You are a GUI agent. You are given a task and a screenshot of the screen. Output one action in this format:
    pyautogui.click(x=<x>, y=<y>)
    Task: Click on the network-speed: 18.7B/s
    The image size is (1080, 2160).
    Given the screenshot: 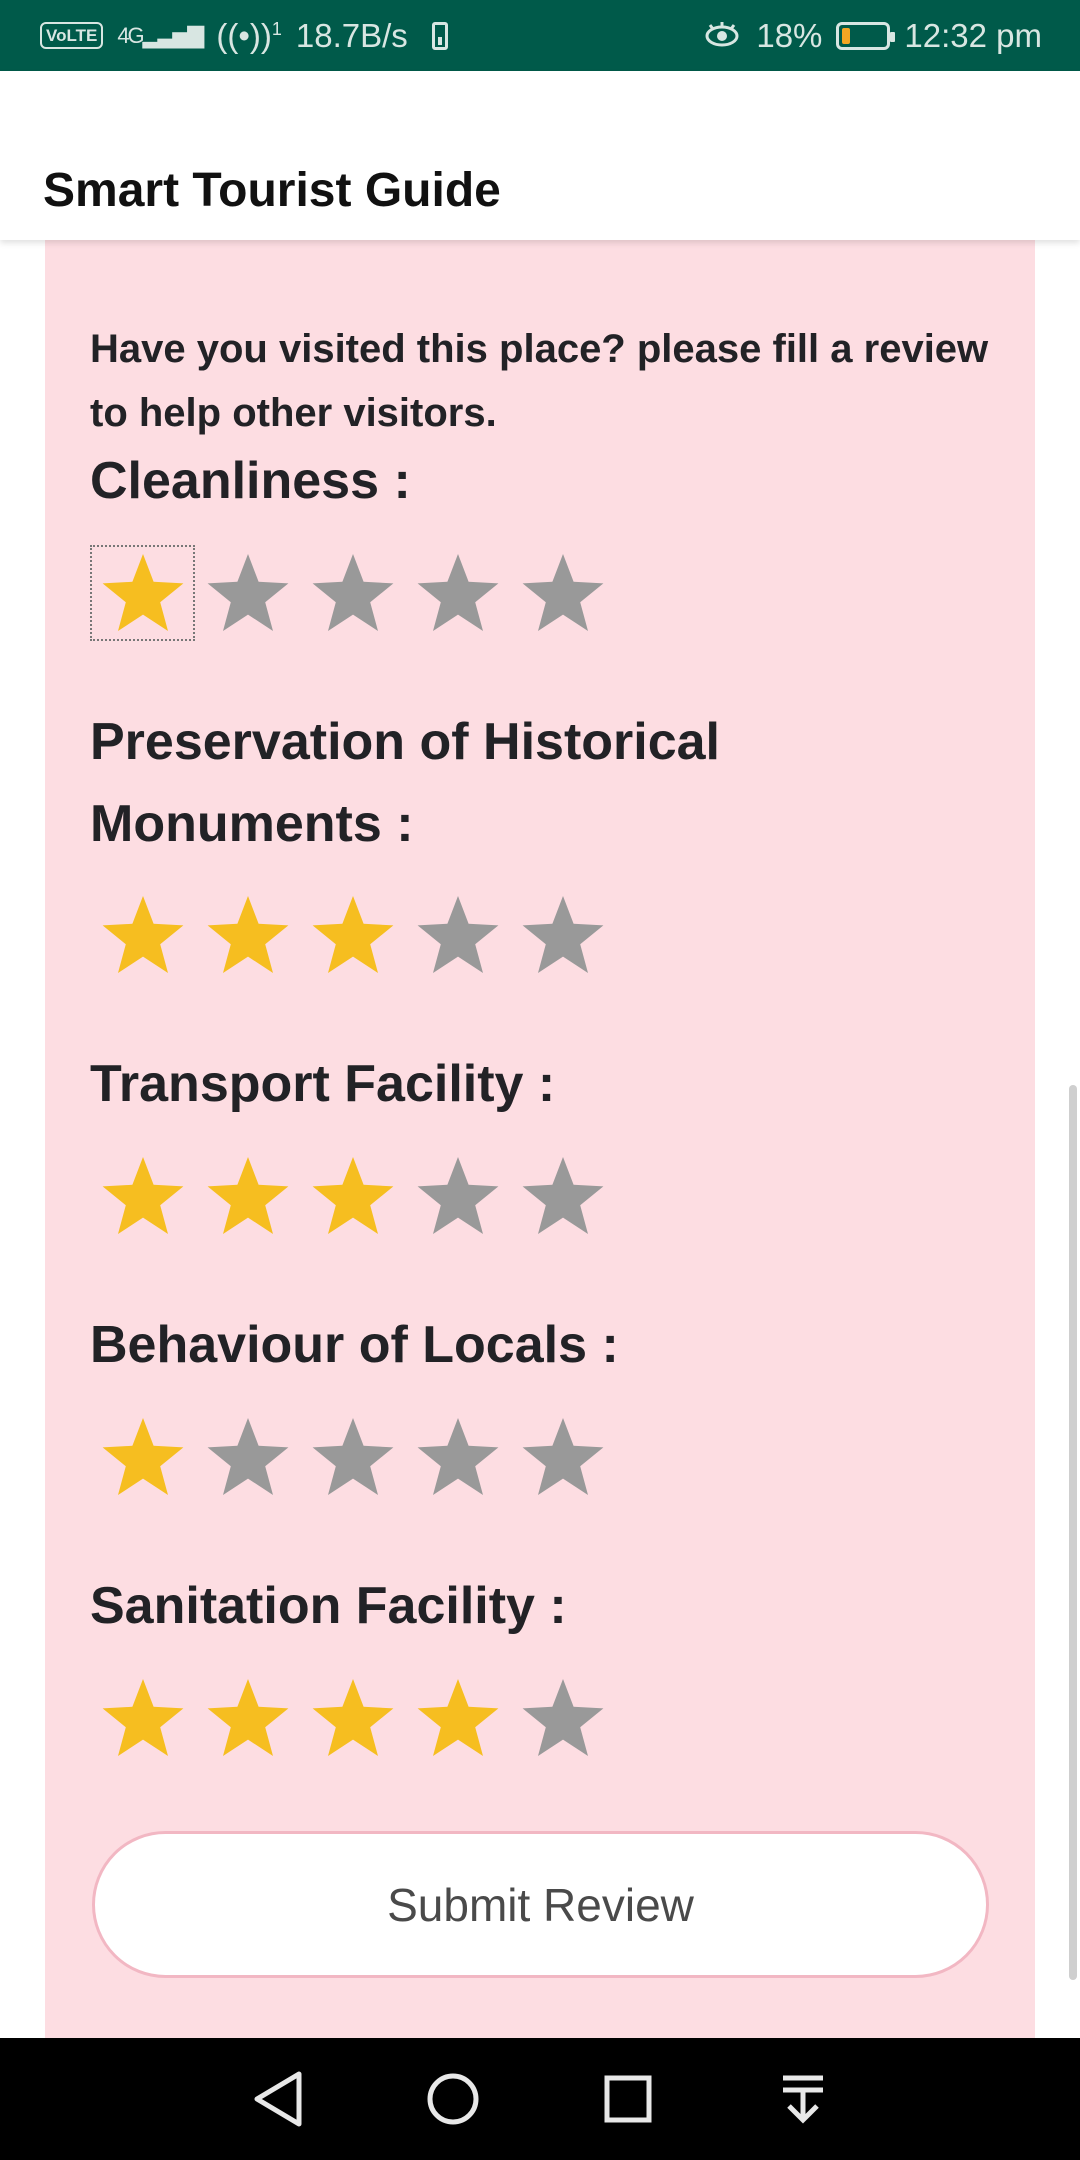 What is the action you would take?
    pyautogui.click(x=351, y=35)
    